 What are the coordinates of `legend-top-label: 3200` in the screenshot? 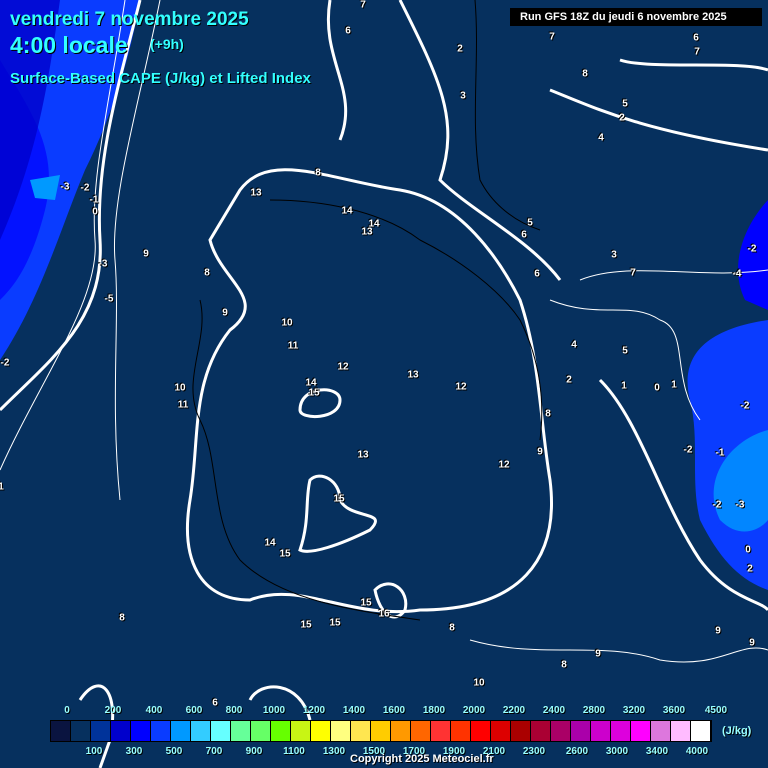 It's located at (634, 710).